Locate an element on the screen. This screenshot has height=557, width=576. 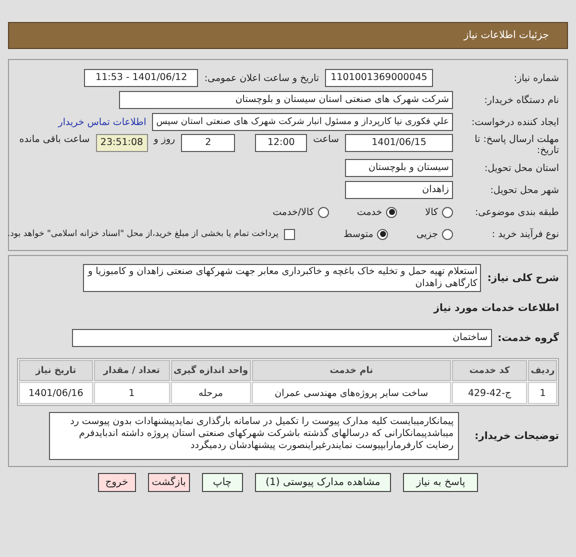
need-number-field: 1101001369000045 is located at coordinates (379, 78).